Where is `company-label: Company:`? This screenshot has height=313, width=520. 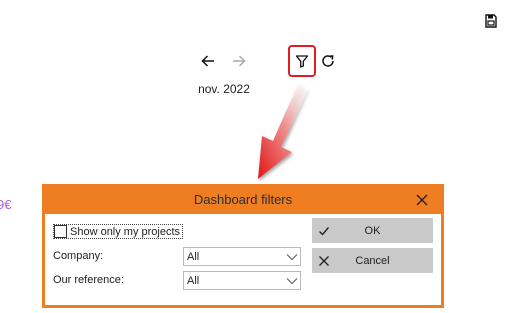
company-label: Company: is located at coordinates (78, 256).